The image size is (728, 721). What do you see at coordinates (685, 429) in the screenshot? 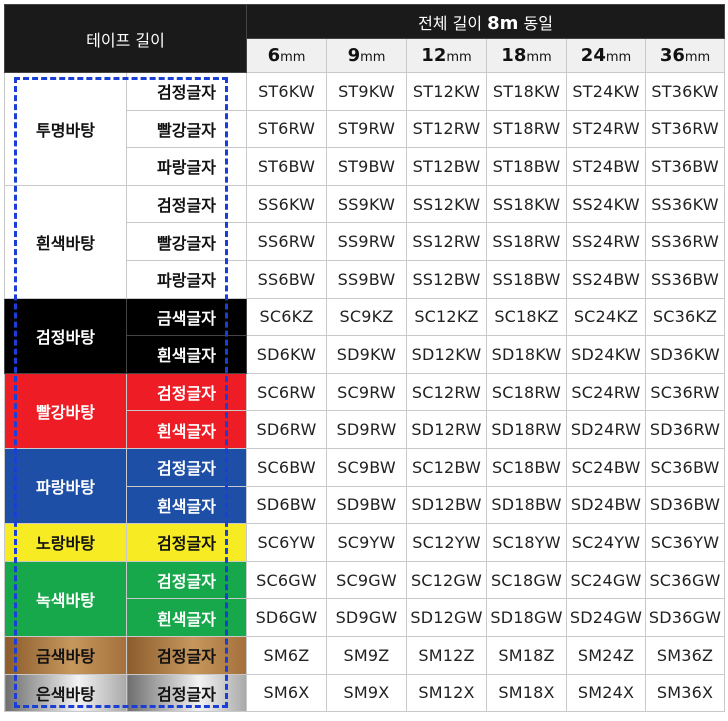
I see `product-code-cell: SD36RW` at bounding box center [685, 429].